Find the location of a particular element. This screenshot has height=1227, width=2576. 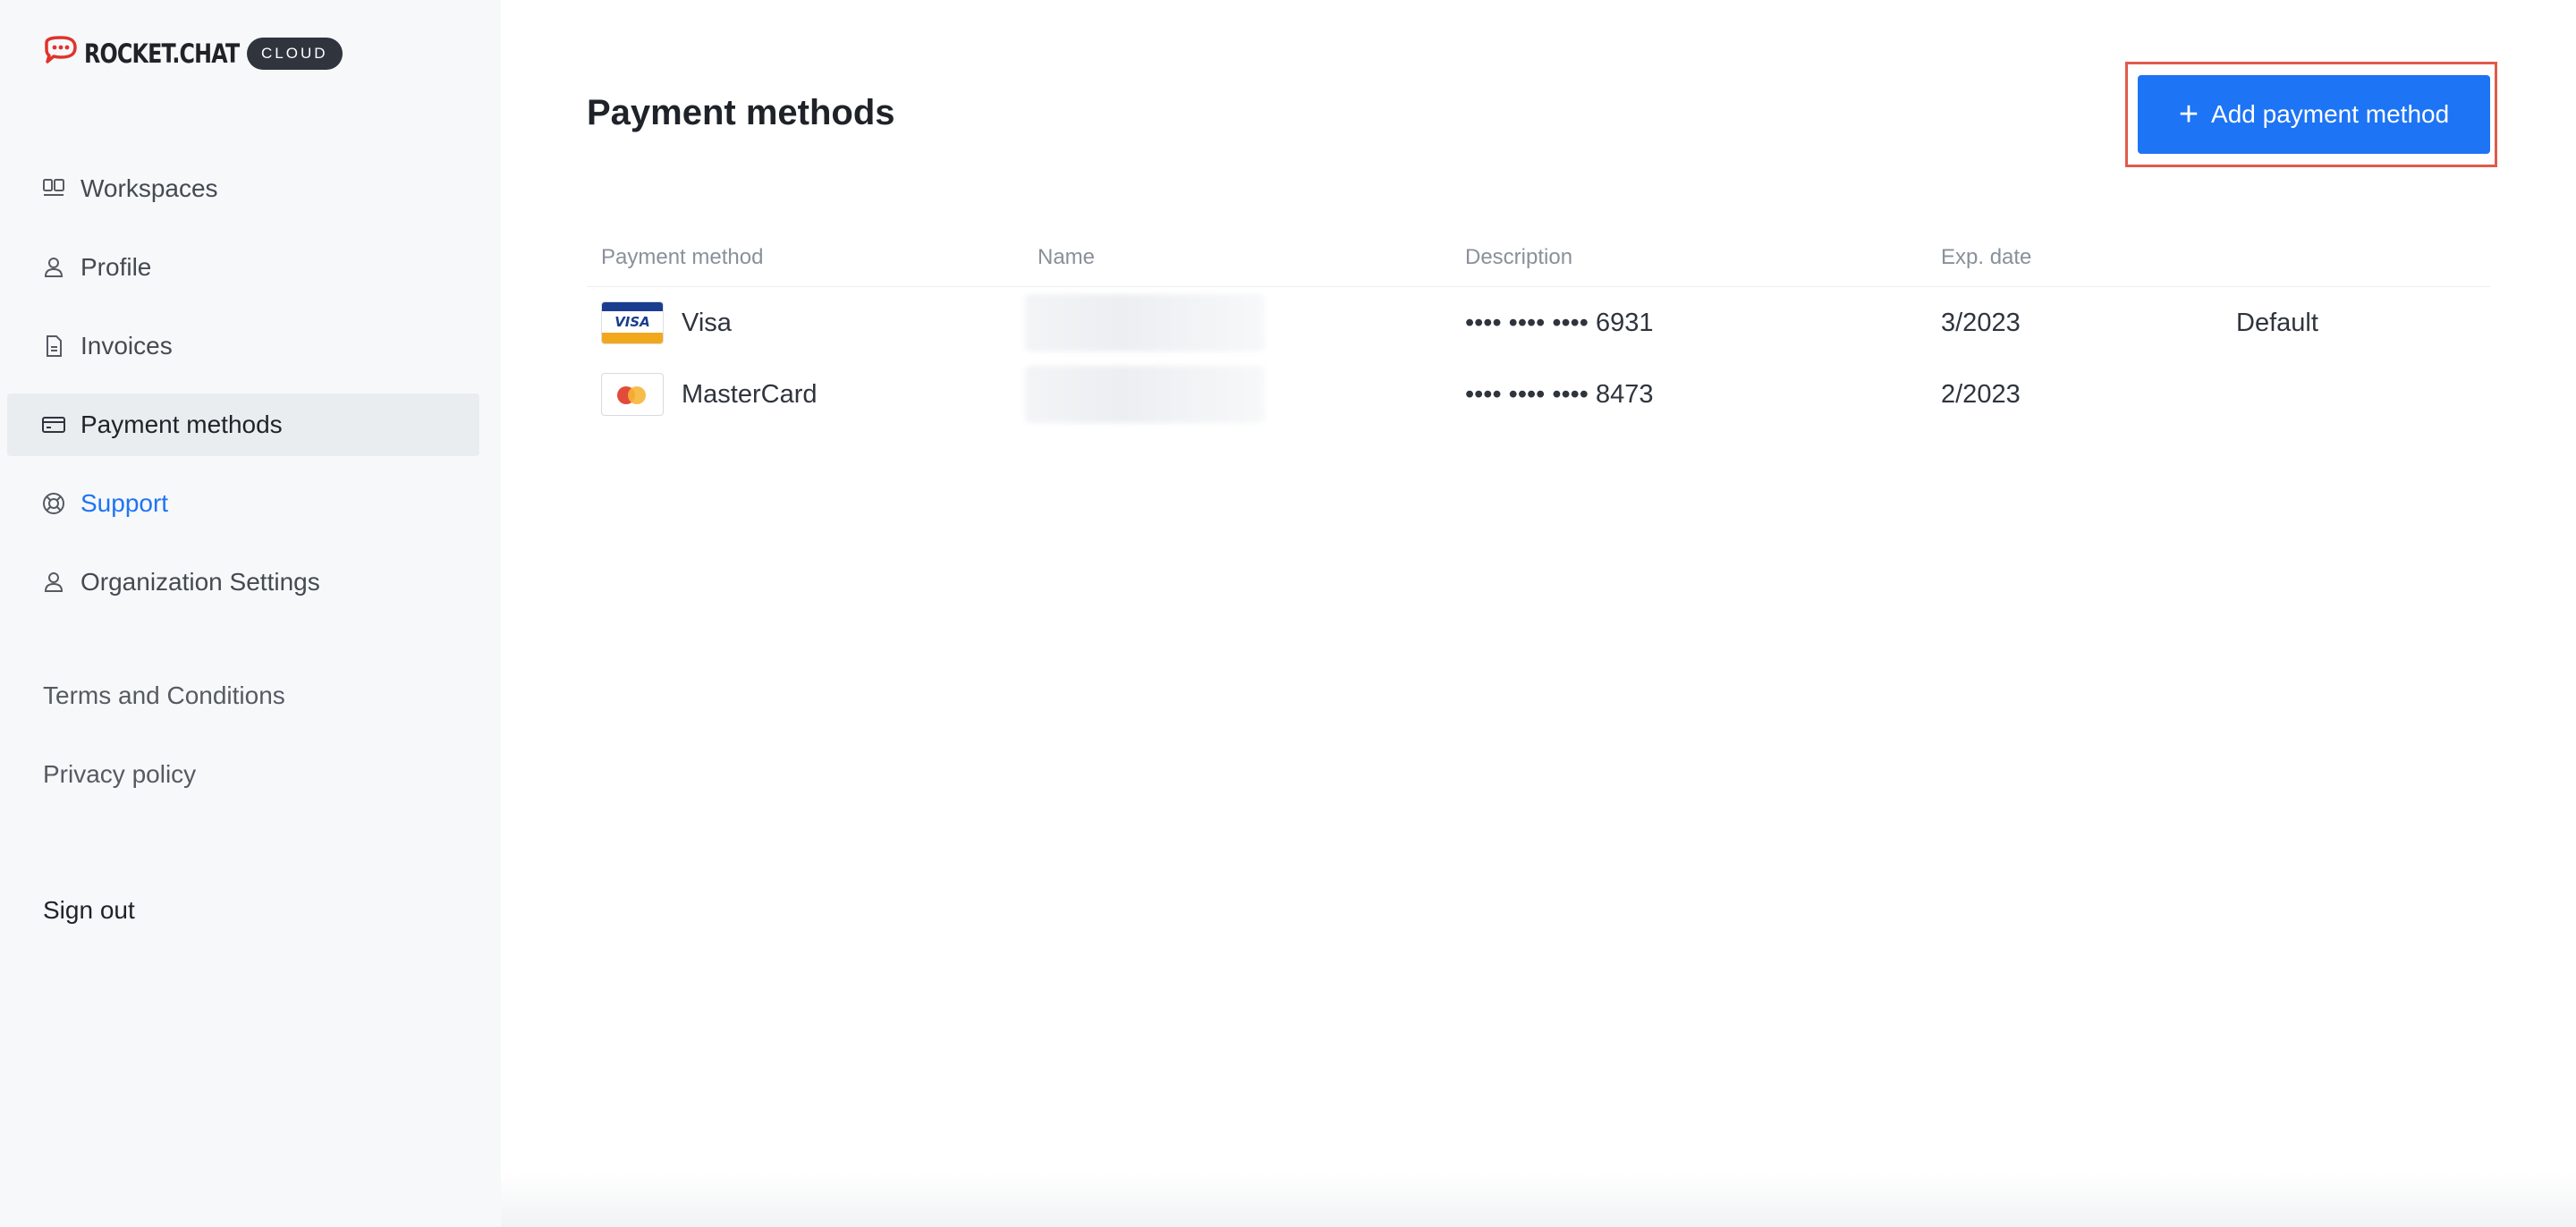

sidebar-item-profile: Profile is located at coordinates (243, 267).